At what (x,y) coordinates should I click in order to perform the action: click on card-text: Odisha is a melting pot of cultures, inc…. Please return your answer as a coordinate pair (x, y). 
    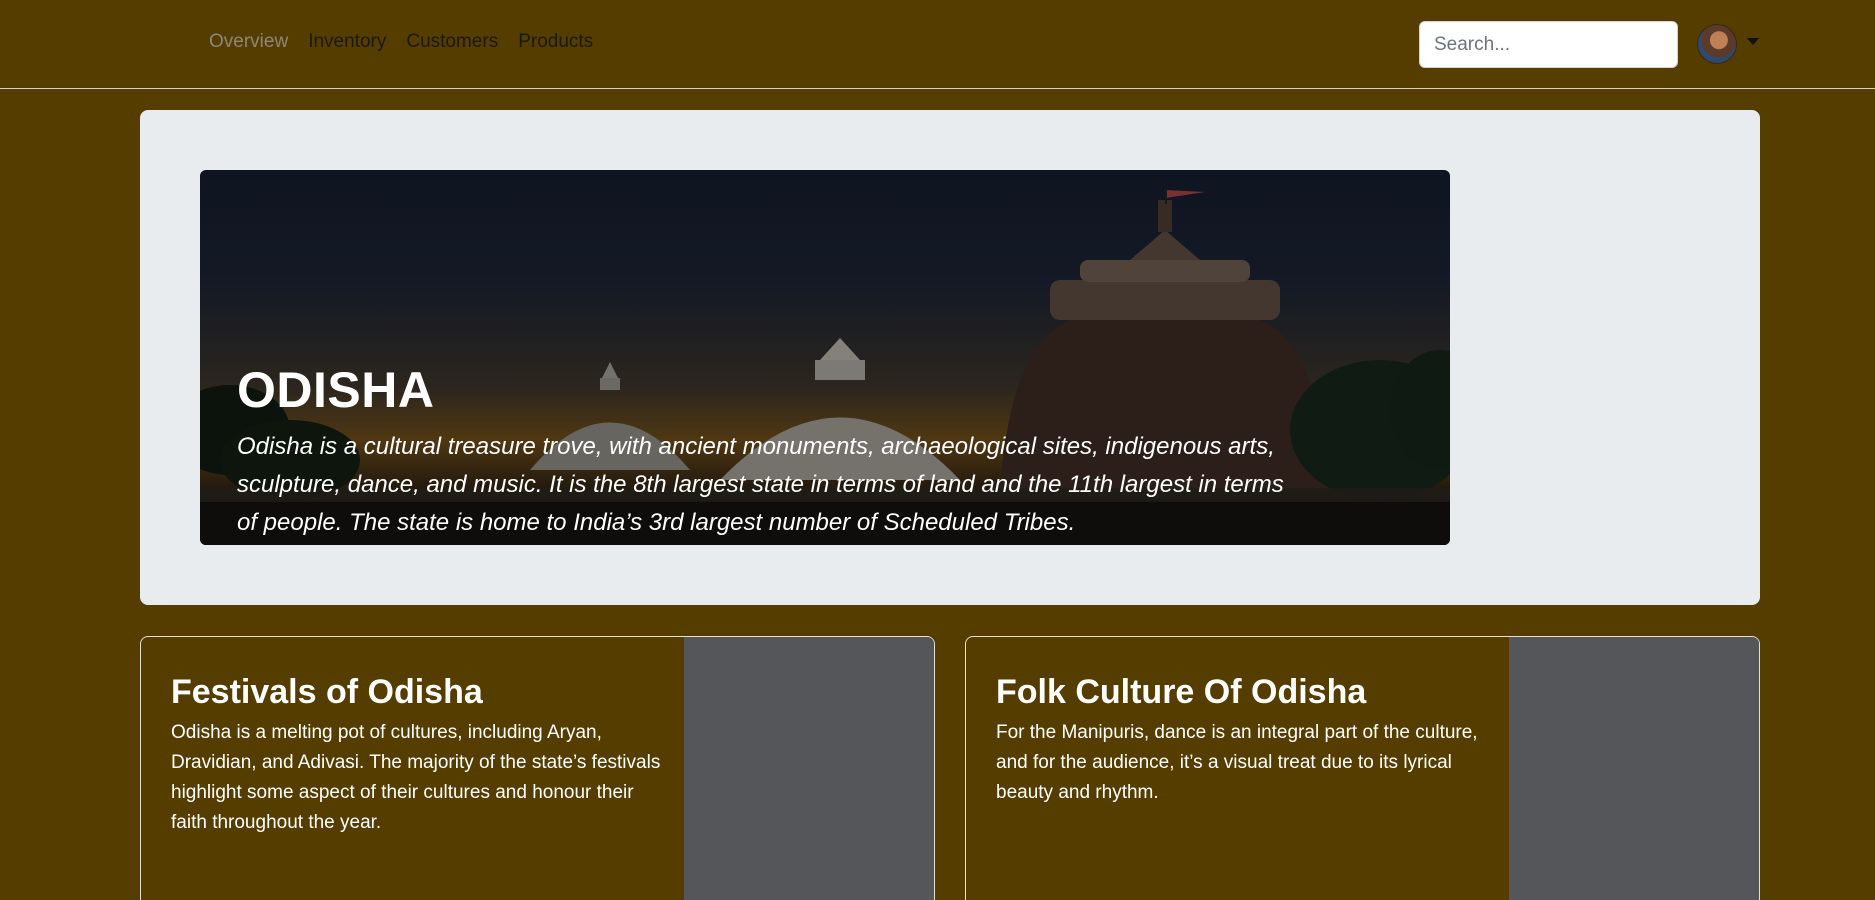
    Looking at the image, I should click on (416, 777).